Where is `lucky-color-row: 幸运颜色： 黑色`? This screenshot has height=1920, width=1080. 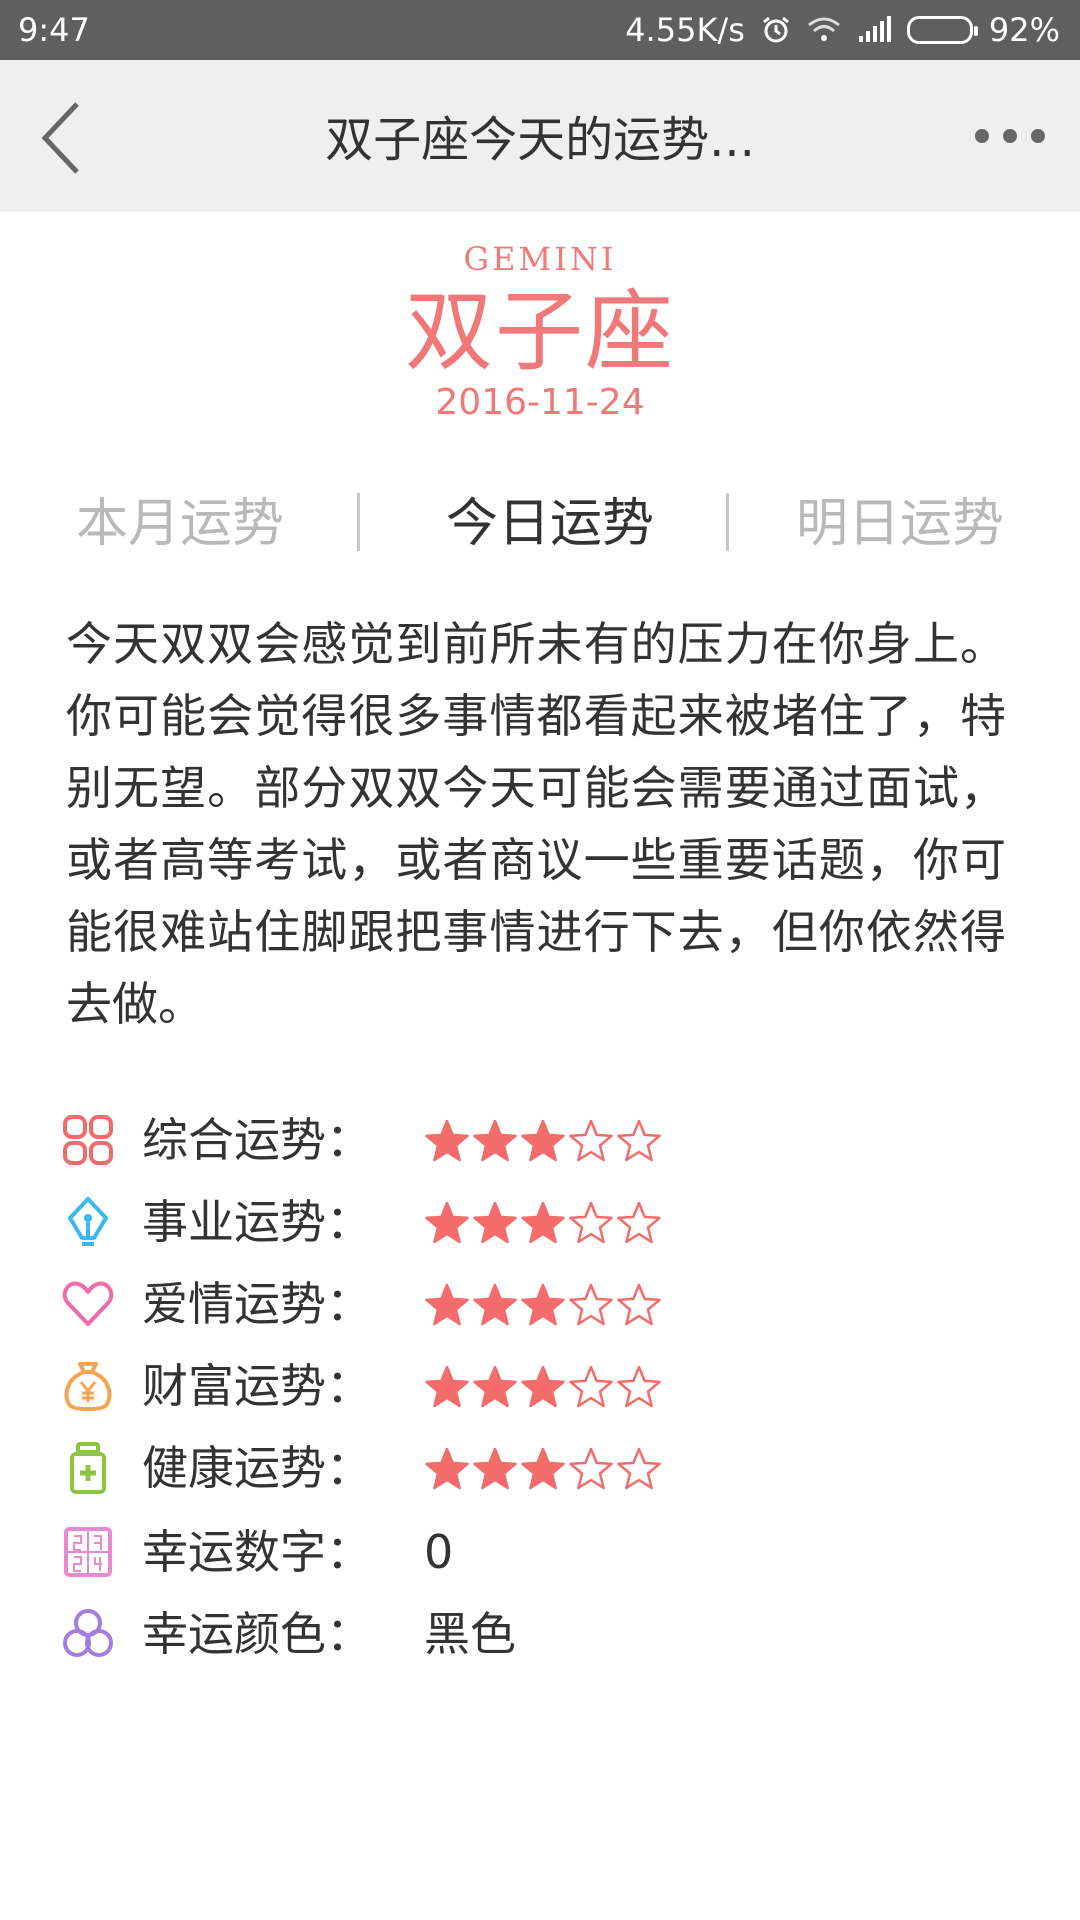
lucky-color-row: 幸运颜色： 黑色 is located at coordinates (540, 1634).